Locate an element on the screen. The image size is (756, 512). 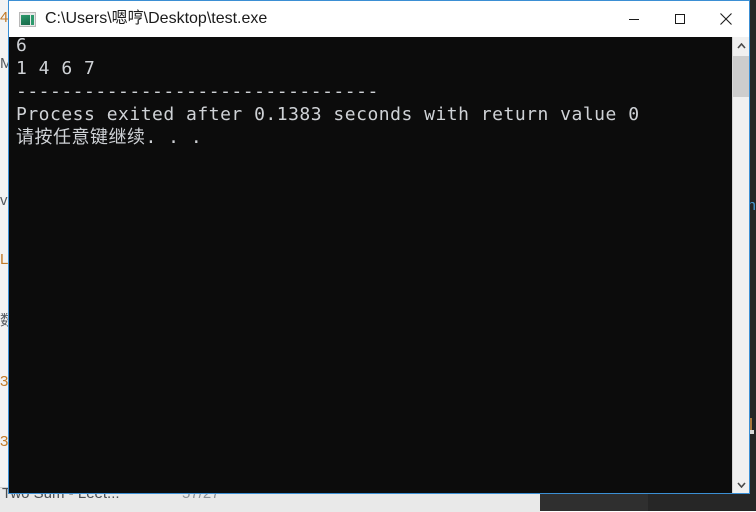
scrollbar-down-button is located at coordinates (741, 484).